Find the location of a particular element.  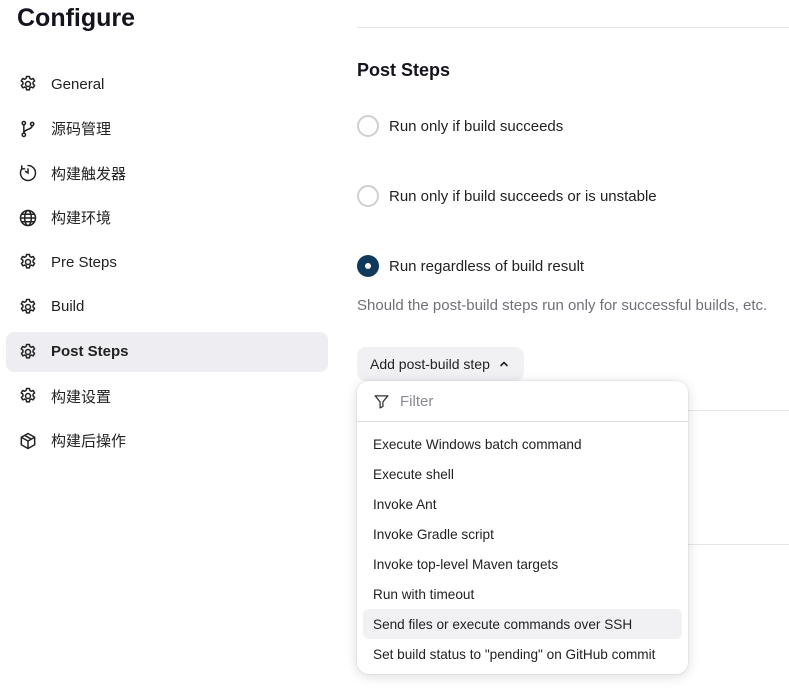

menu-item-execute-shell: Execute shell is located at coordinates (522, 474).